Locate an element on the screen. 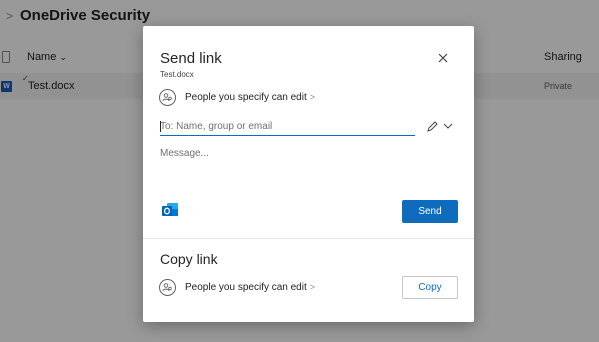 This screenshot has width=599, height=342. copy-permission-label: People you specify can edit is located at coordinates (246, 287).